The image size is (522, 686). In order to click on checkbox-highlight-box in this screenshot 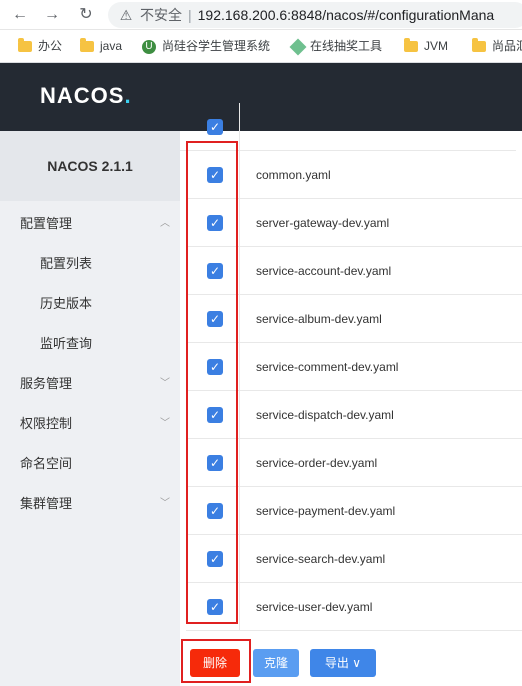, I will do `click(212, 382)`.